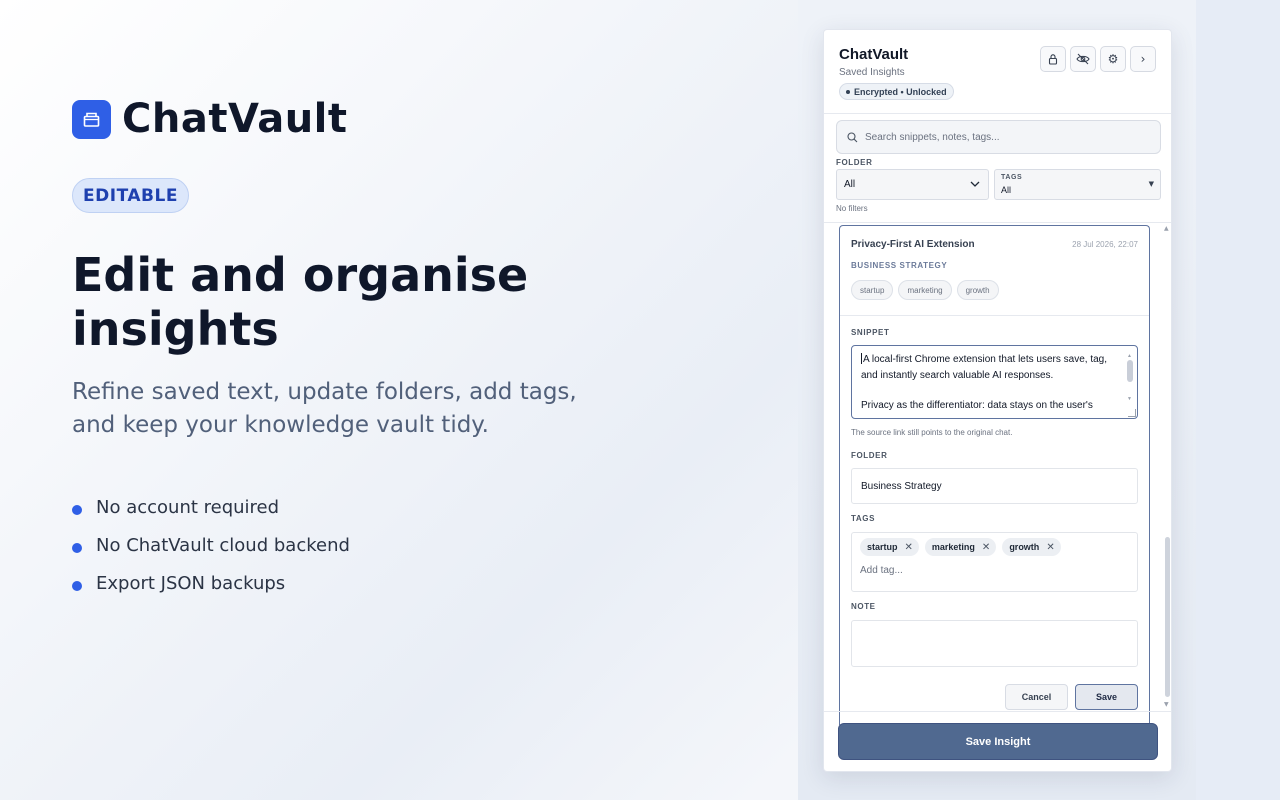 The width and height of the screenshot is (1280, 800). I want to click on insight-tags: startup marketing growth, so click(927, 290).